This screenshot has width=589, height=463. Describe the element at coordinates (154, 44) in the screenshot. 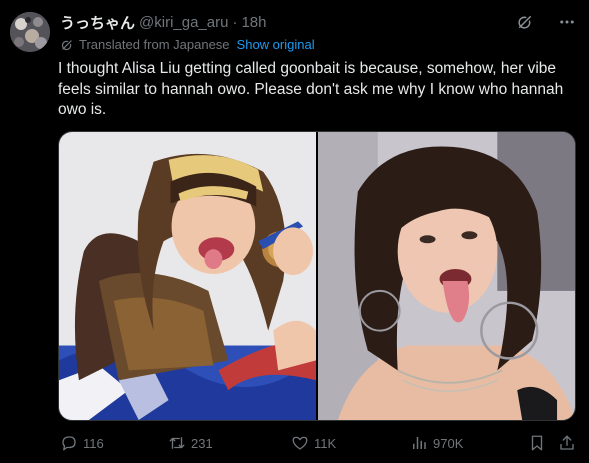

I see `translation-label: Translated from Japanese` at that location.